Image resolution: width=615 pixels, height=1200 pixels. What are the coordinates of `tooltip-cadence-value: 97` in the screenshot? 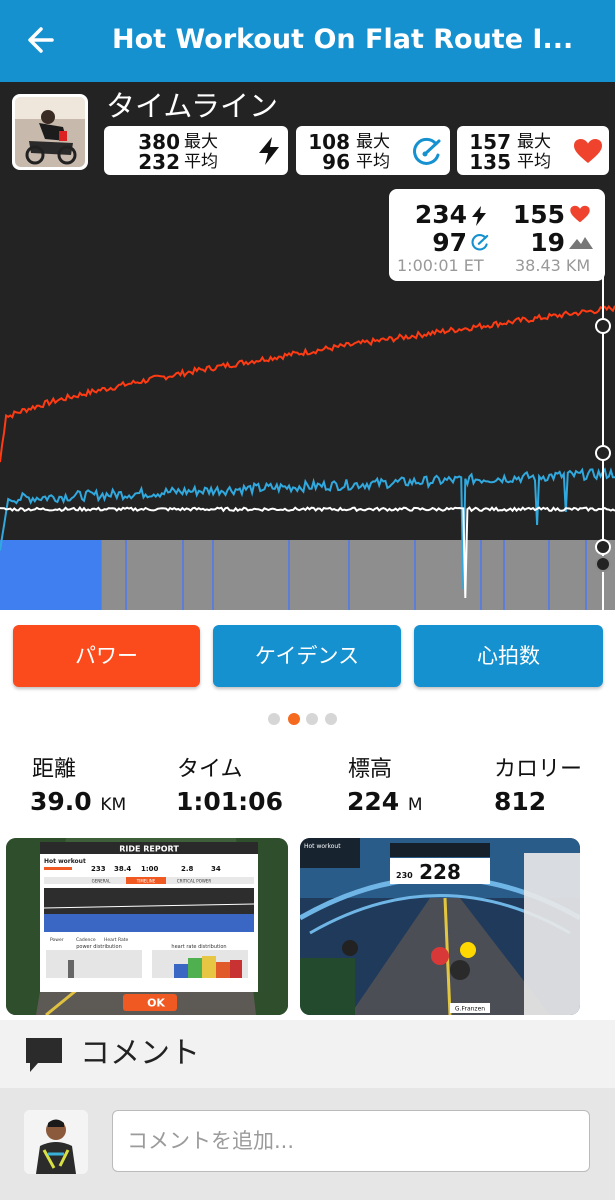 It's located at (449, 242).